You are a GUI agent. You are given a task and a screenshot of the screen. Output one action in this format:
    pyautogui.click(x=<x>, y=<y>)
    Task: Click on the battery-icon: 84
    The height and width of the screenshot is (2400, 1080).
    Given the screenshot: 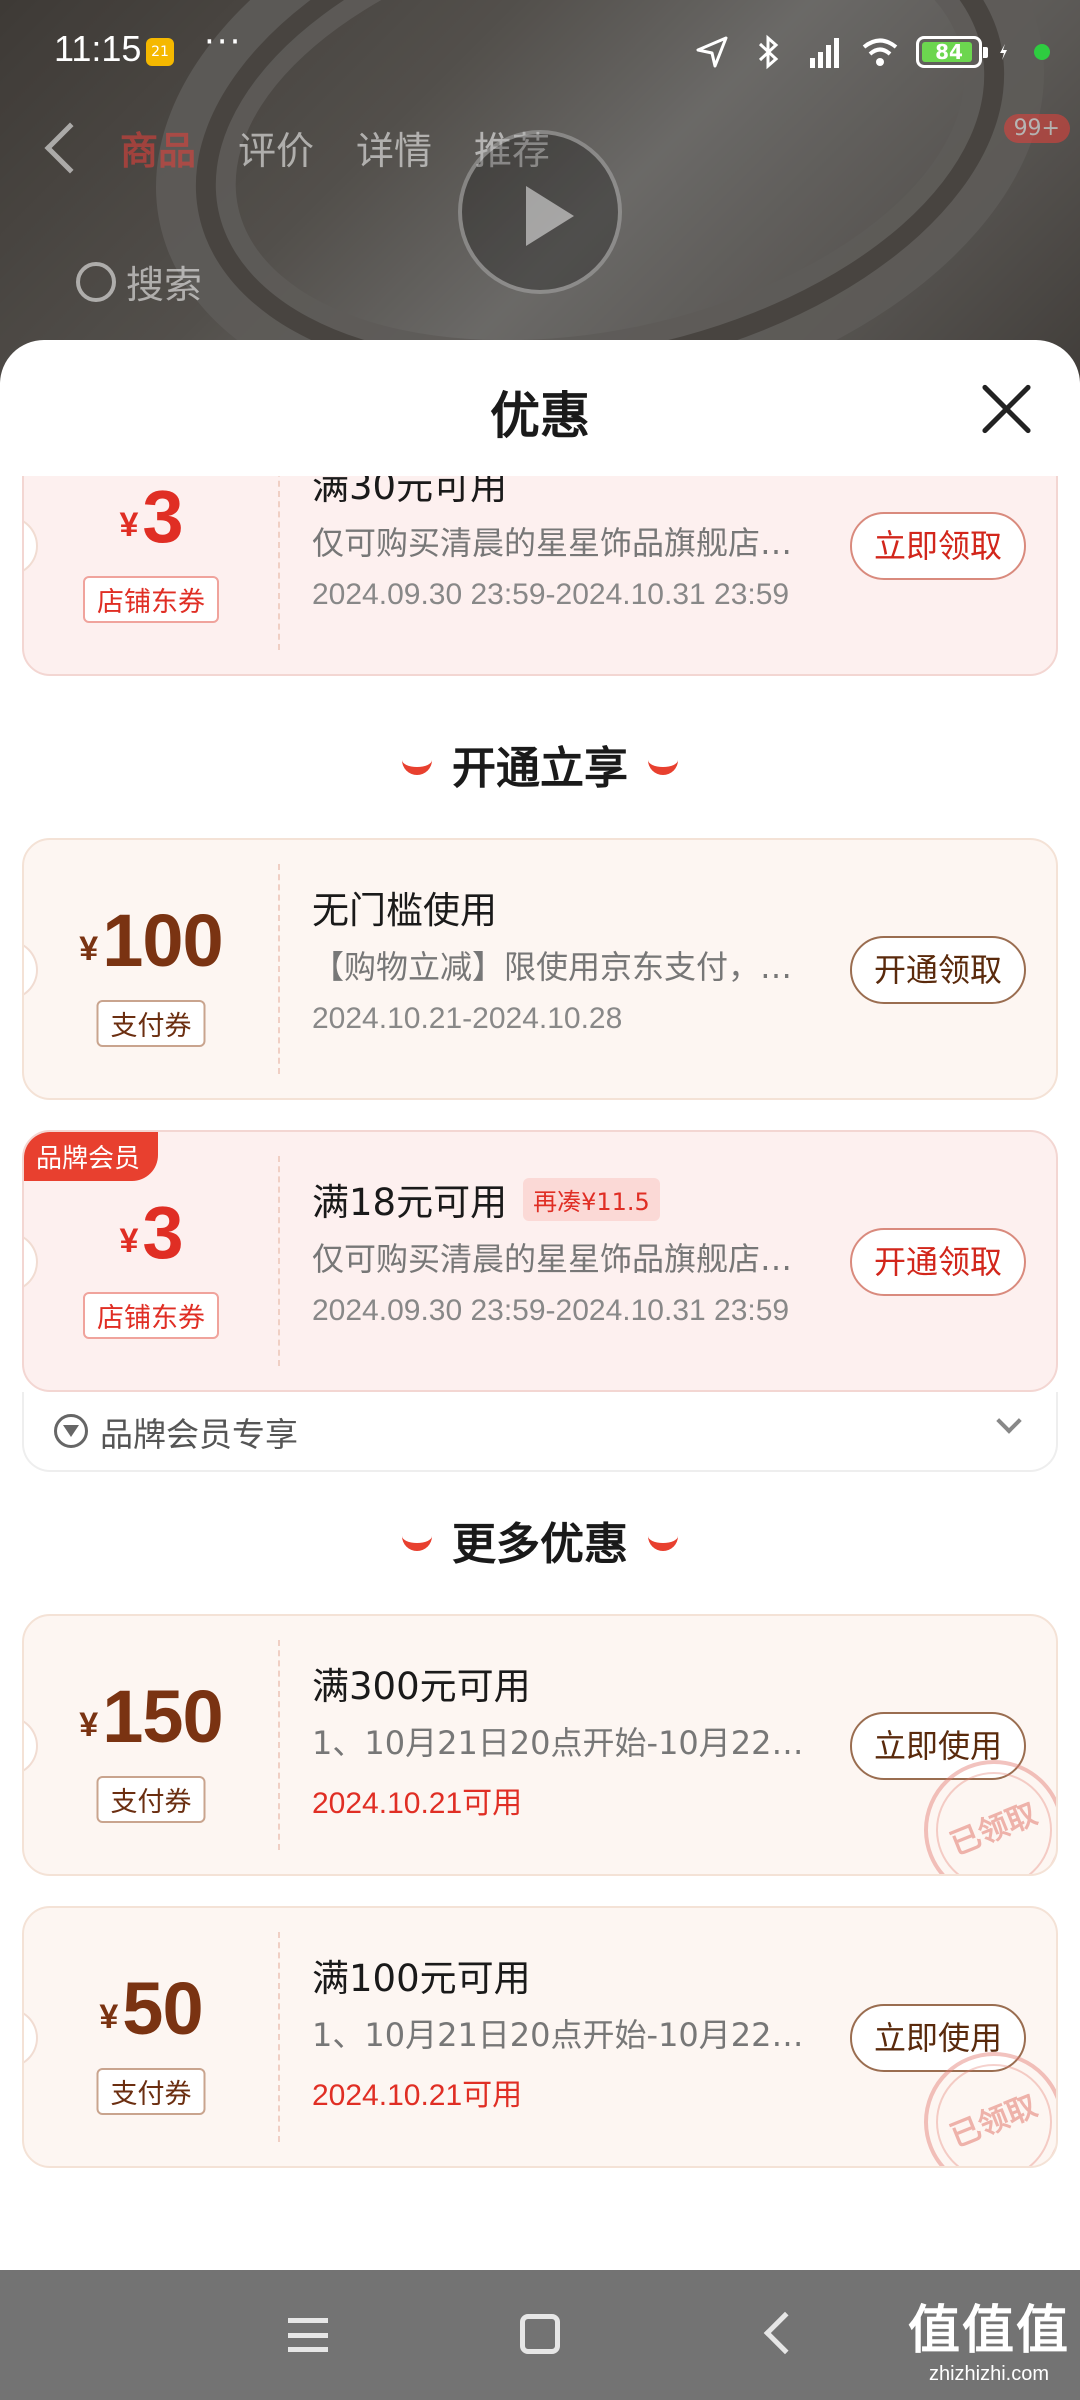 What is the action you would take?
    pyautogui.click(x=952, y=52)
    